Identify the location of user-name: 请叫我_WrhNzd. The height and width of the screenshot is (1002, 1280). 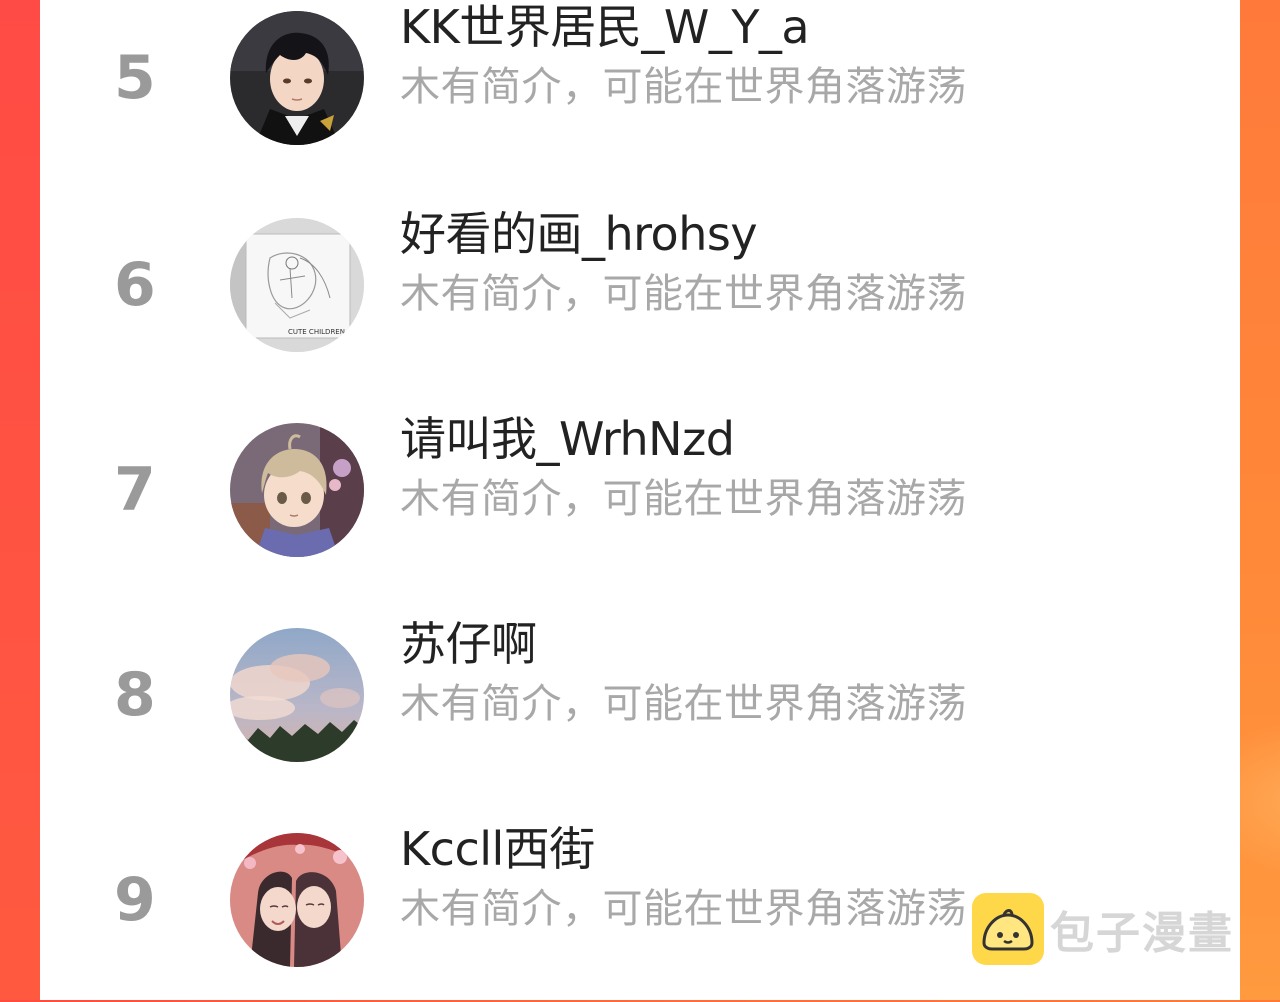
(567, 436).